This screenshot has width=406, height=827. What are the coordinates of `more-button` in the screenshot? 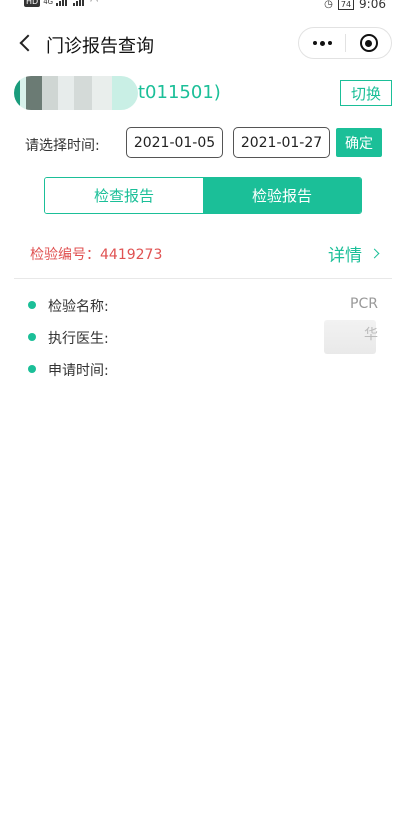 It's located at (322, 43).